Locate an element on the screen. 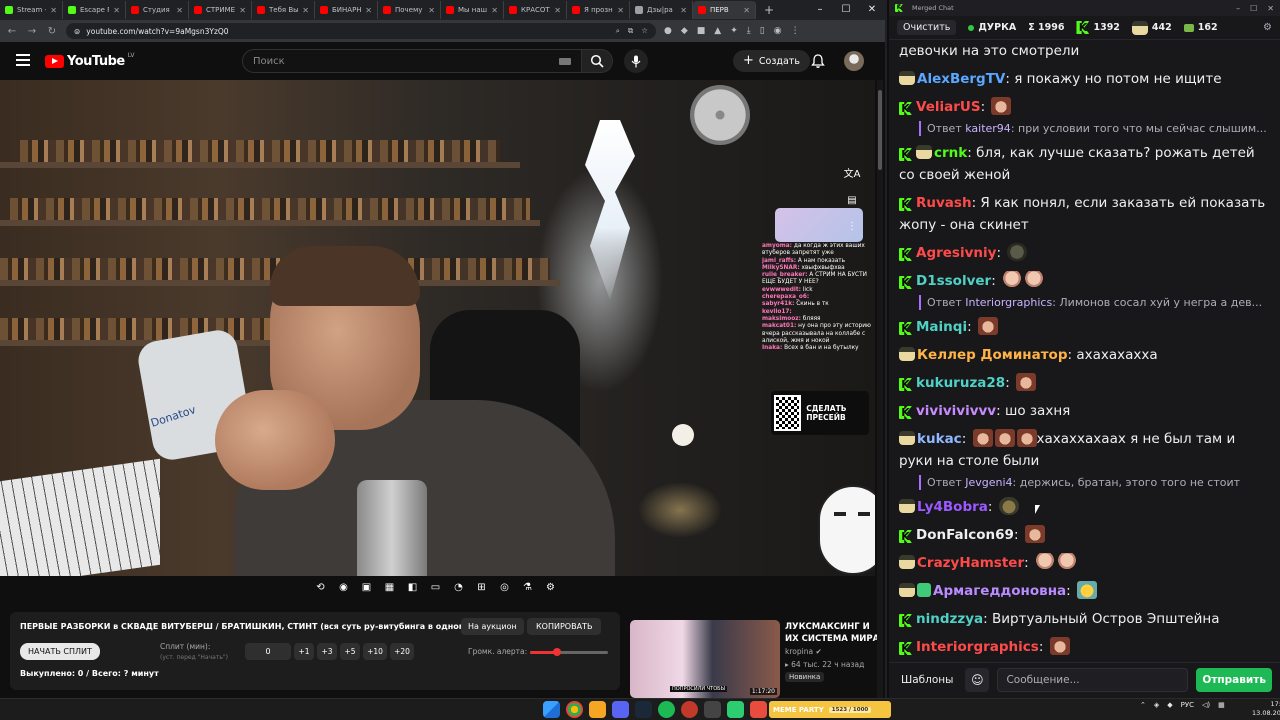  browser-tab: БИНАРНА✕ is located at coordinates (346, 10).